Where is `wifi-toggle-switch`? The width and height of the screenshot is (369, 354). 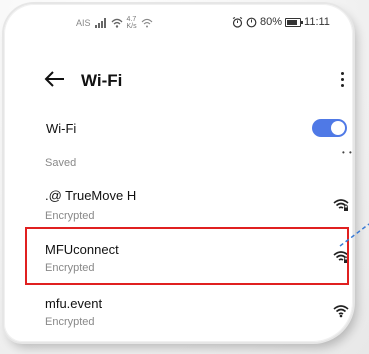
wifi-toggle-switch is located at coordinates (329, 128).